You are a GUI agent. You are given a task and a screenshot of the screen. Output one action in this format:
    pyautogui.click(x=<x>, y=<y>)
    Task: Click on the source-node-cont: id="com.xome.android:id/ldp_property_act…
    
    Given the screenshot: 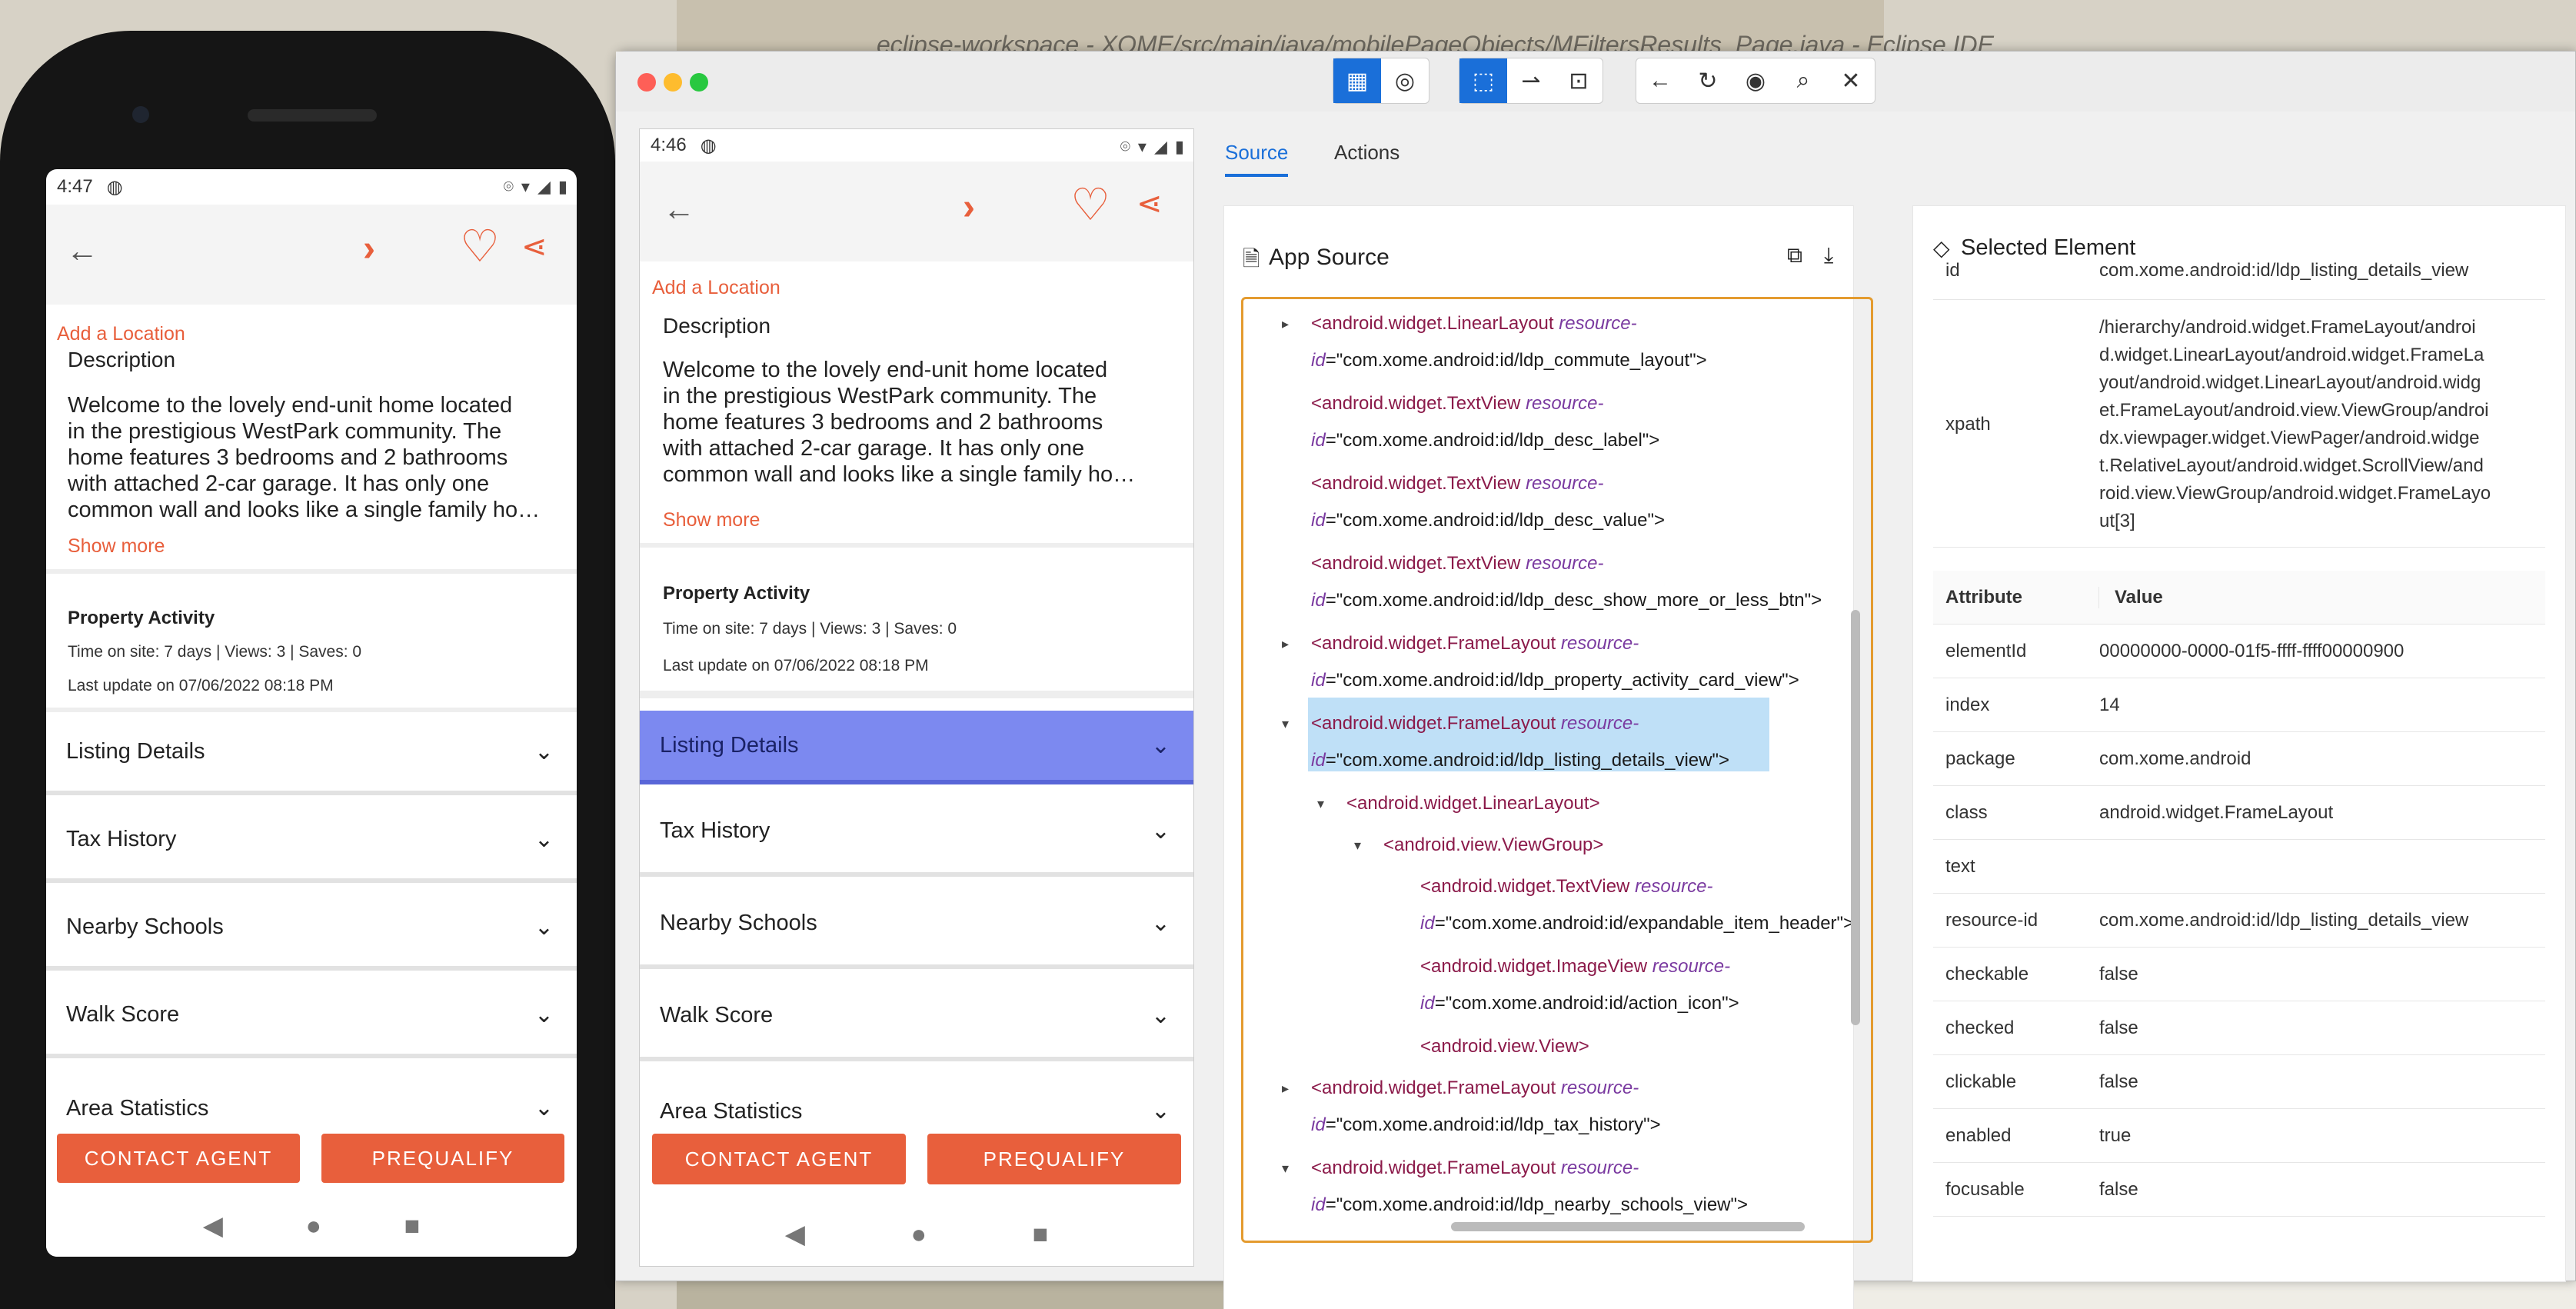 What is the action you would take?
    pyautogui.click(x=1555, y=680)
    